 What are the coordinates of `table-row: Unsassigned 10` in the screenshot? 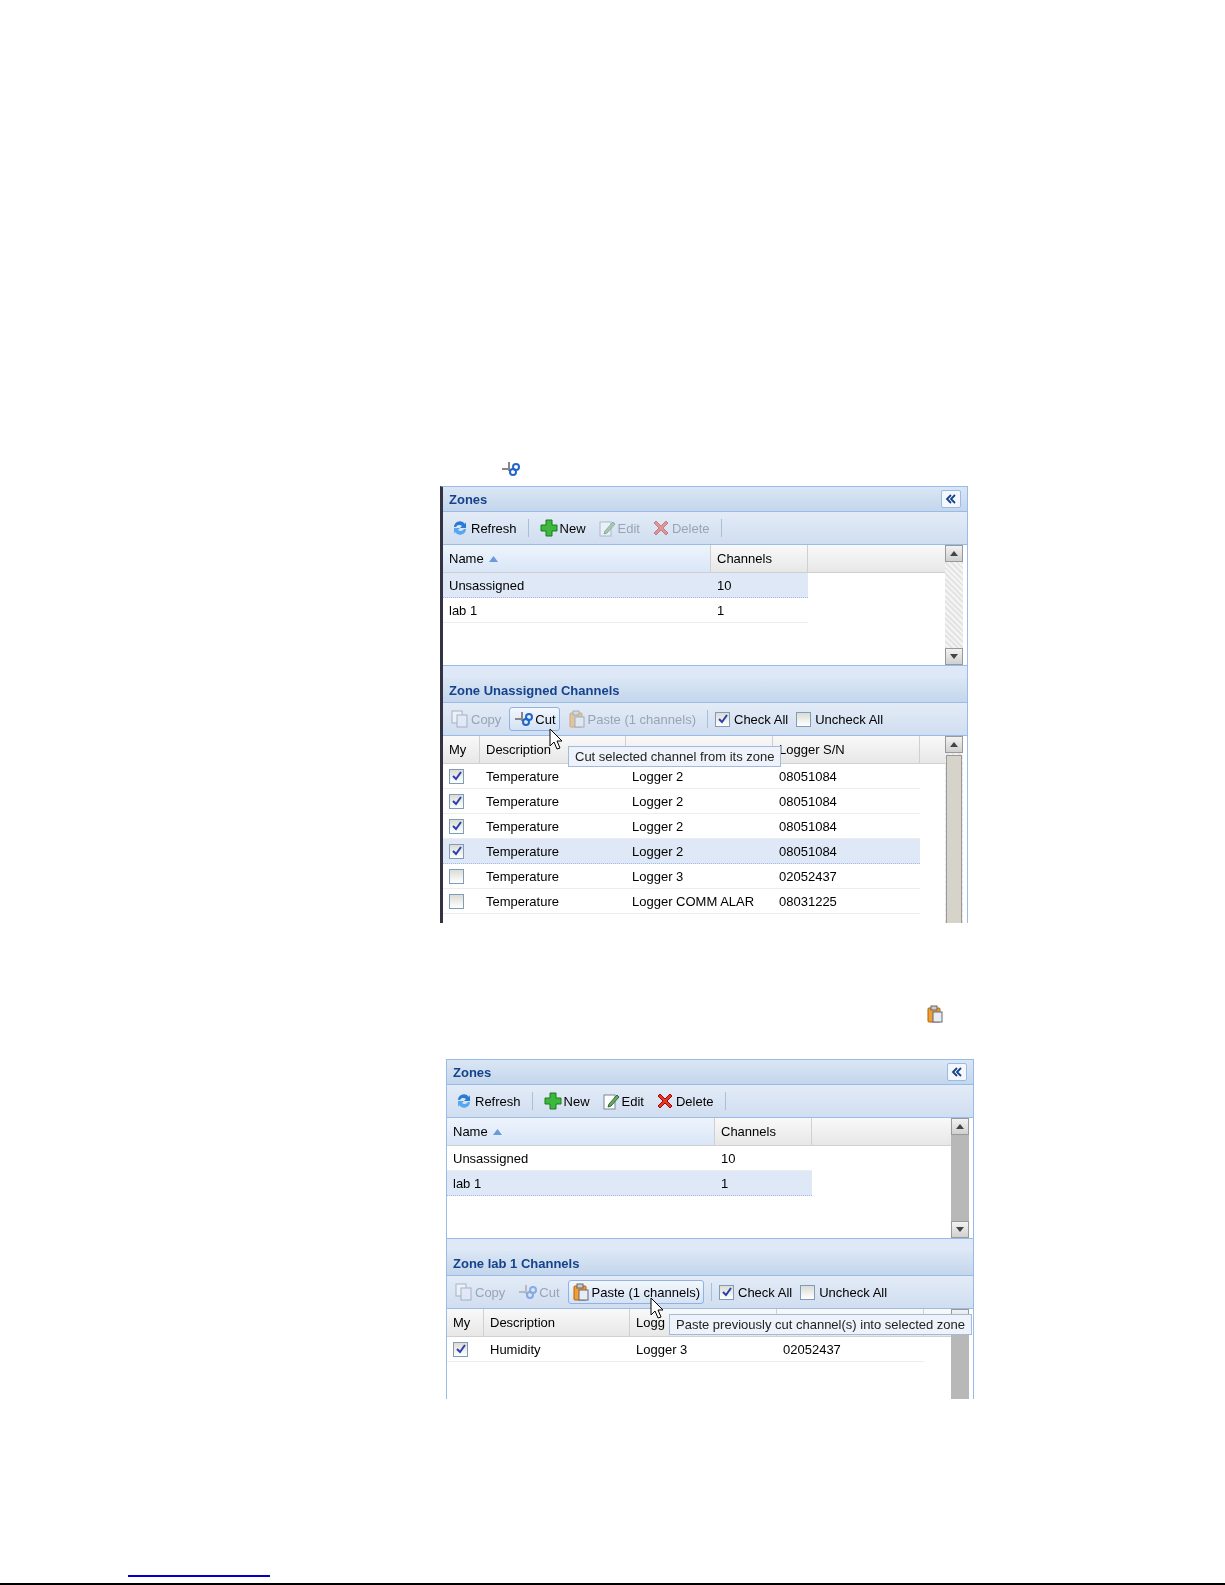 It's located at (625, 585).